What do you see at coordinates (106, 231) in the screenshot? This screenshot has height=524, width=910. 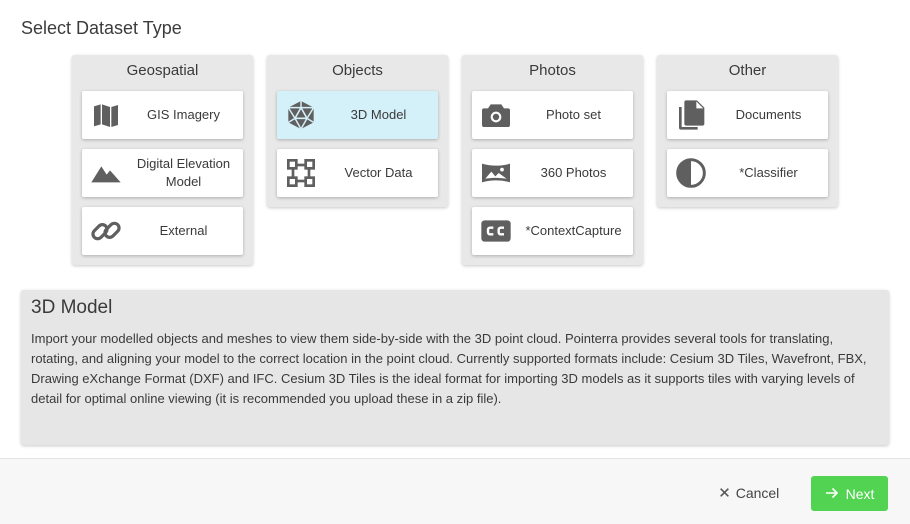 I see `link-icon` at bounding box center [106, 231].